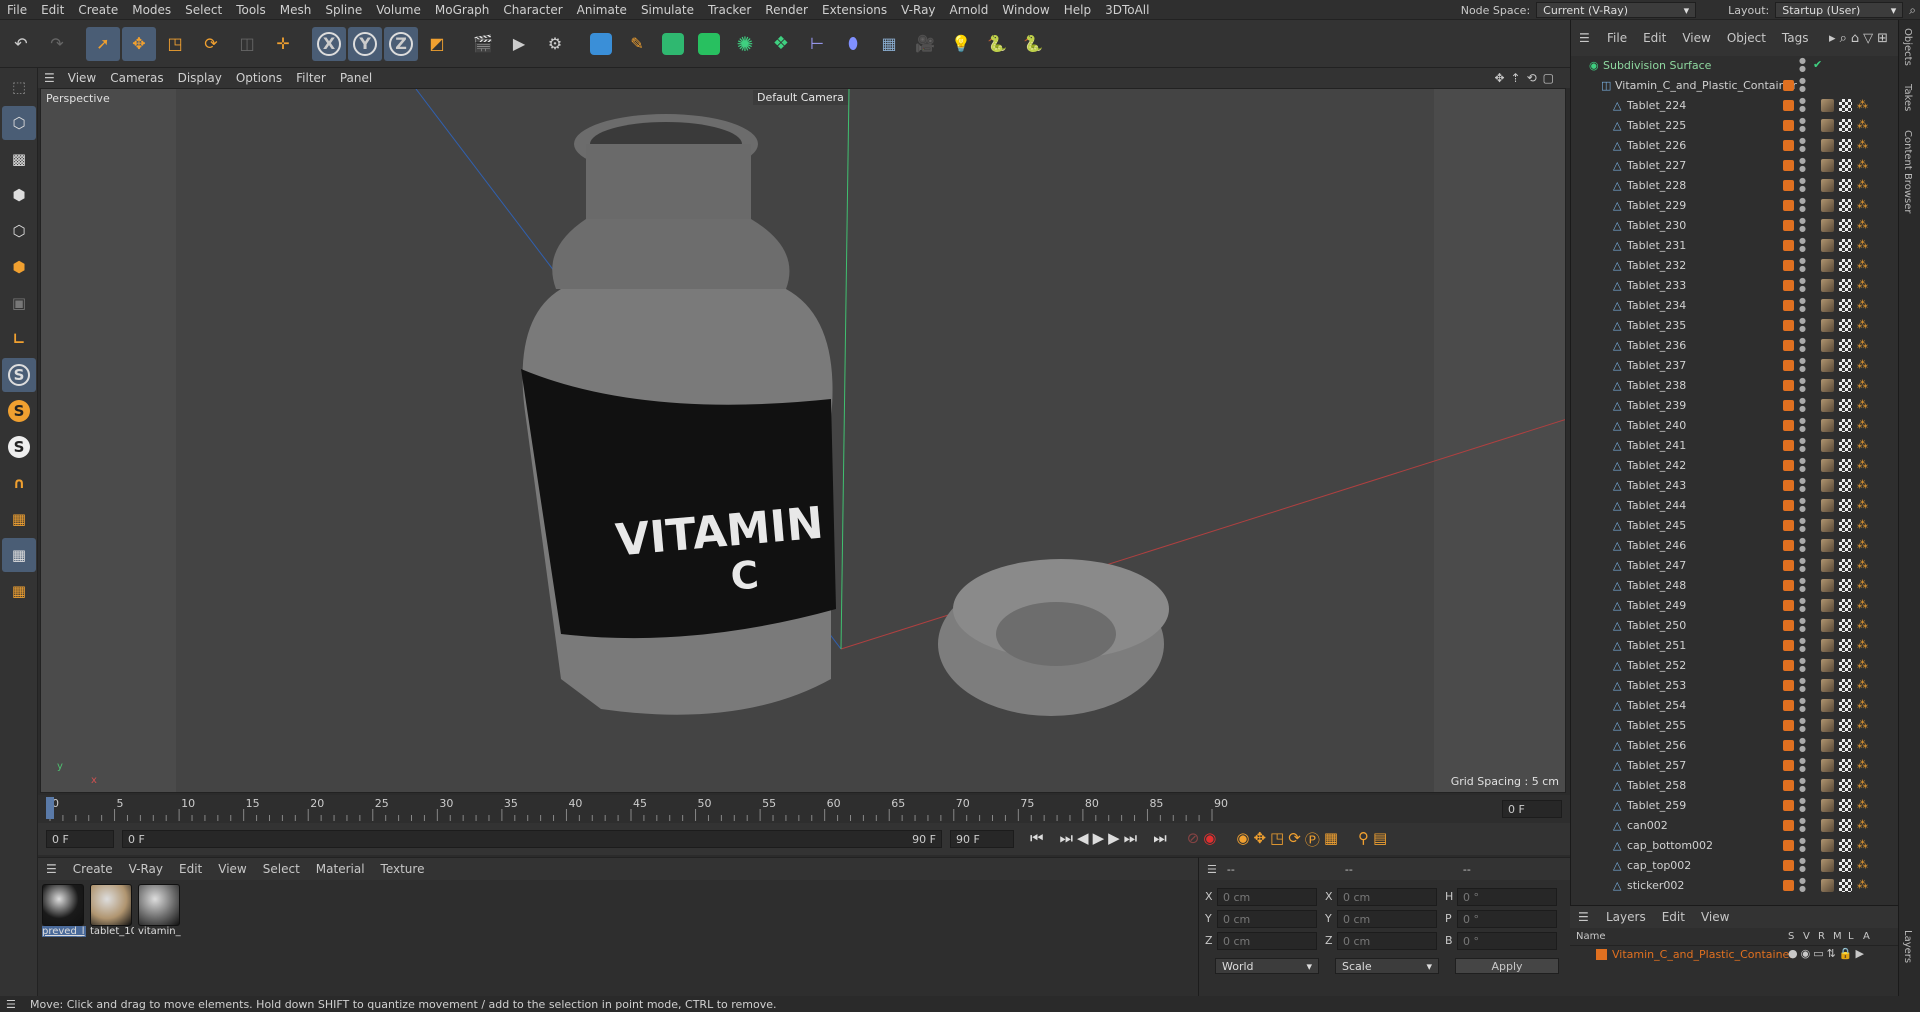 This screenshot has width=1920, height=1012. Describe the element at coordinates (1160, 839) in the screenshot. I see `go-to-end-icon: ⏭` at that location.